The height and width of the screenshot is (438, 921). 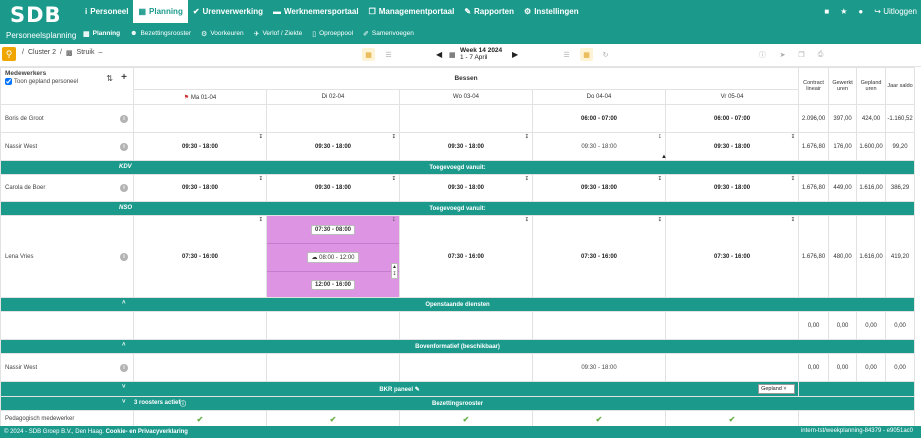 I want to click on section-bkr: BKR paneel ✎ ˅ Gepland ˅, so click(x=458, y=389).